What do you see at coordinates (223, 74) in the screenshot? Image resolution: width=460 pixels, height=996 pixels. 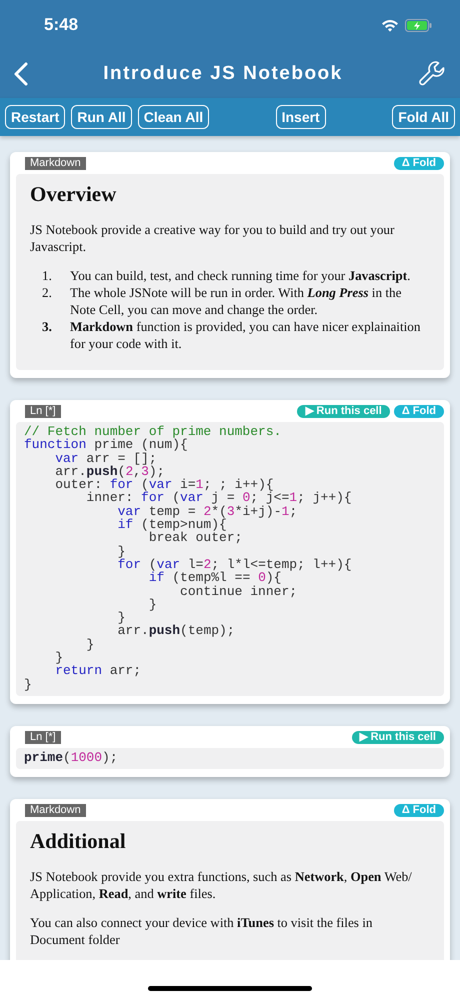 I see `page-title: Introduce JS Notebook` at bounding box center [223, 74].